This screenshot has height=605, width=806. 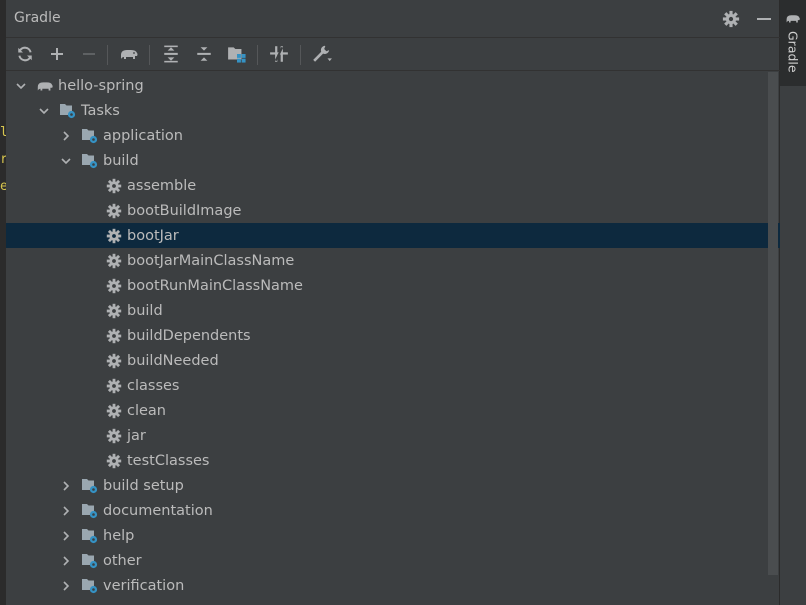 What do you see at coordinates (393, 410) in the screenshot?
I see `tree-task-item: clean` at bounding box center [393, 410].